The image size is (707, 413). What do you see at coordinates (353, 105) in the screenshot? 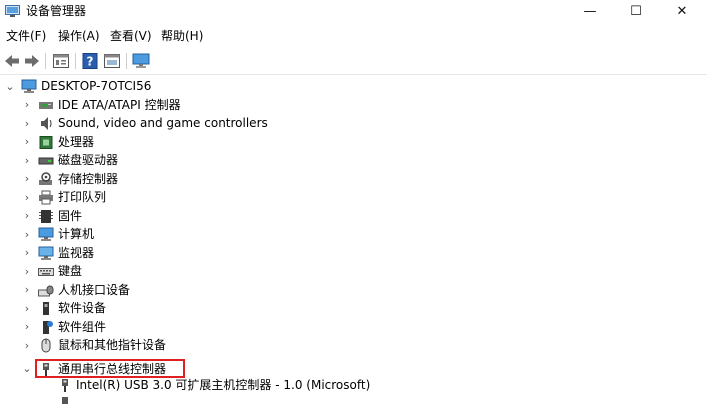
I see `tree-category-ide: › IDE ATA/ATAPI 控制器` at bounding box center [353, 105].